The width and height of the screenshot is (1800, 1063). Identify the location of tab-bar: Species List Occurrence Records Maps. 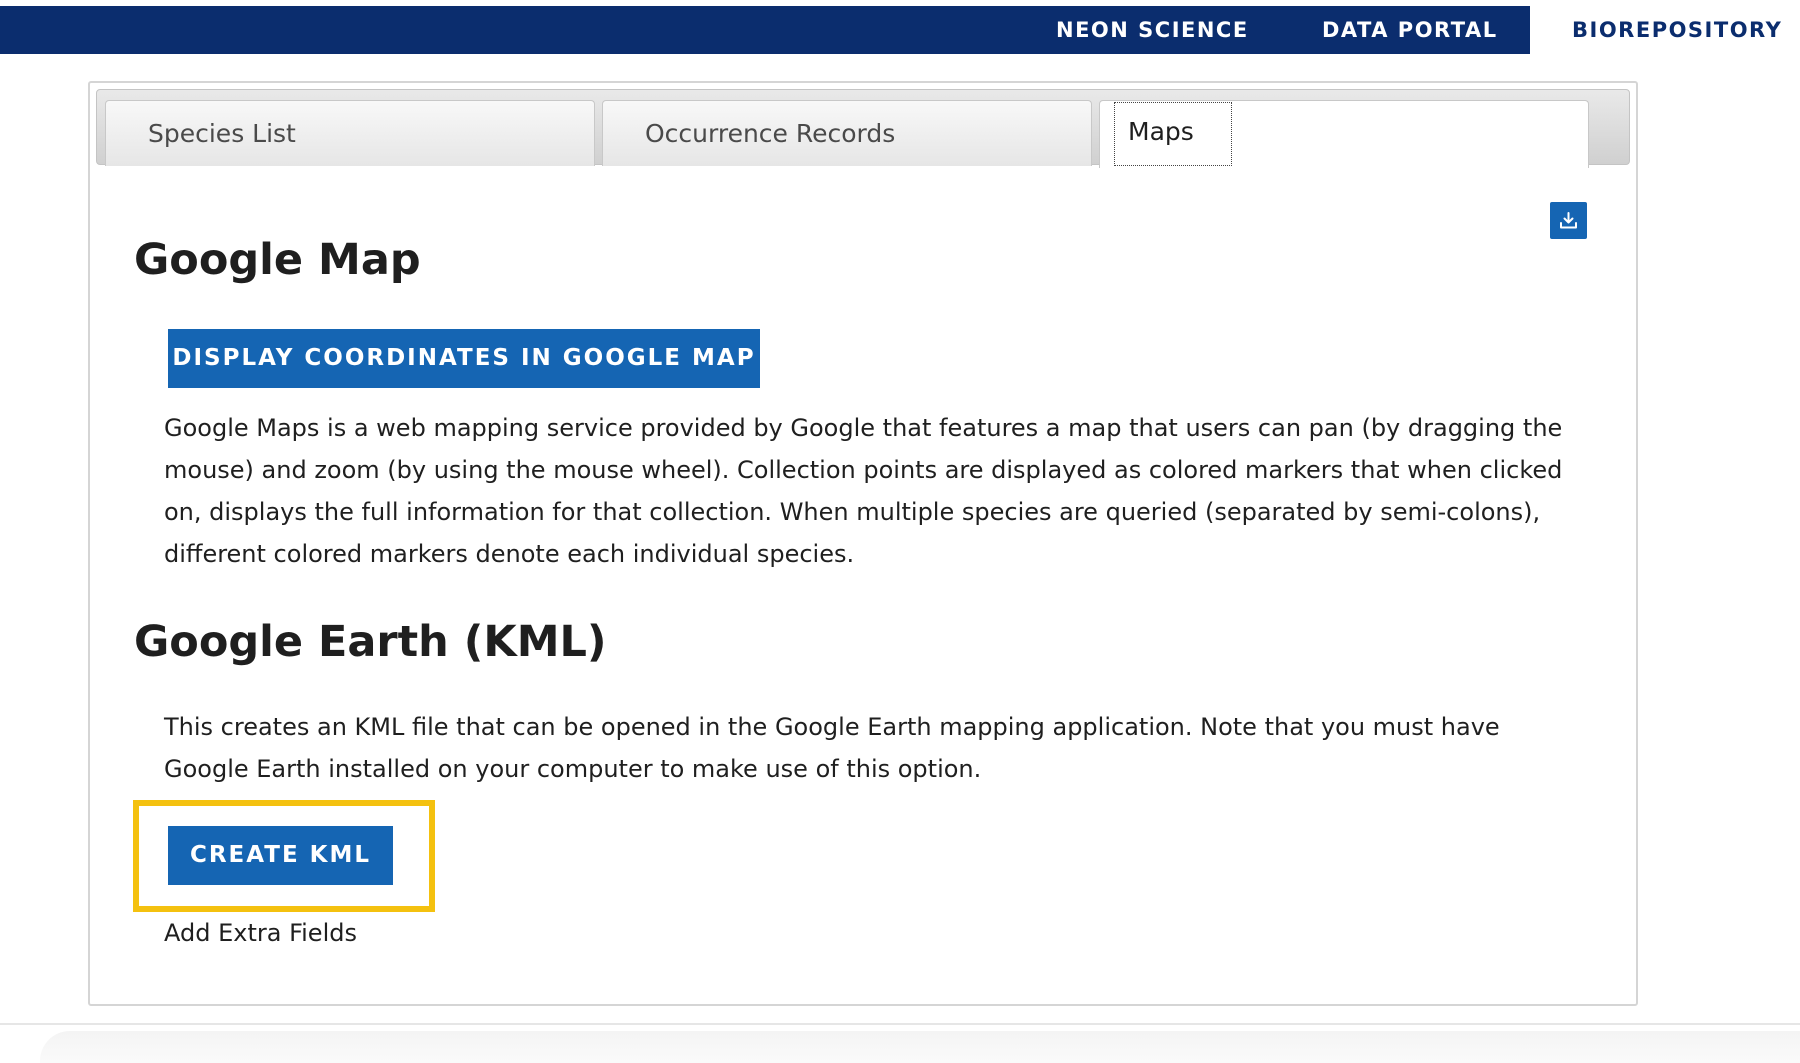
(863, 128).